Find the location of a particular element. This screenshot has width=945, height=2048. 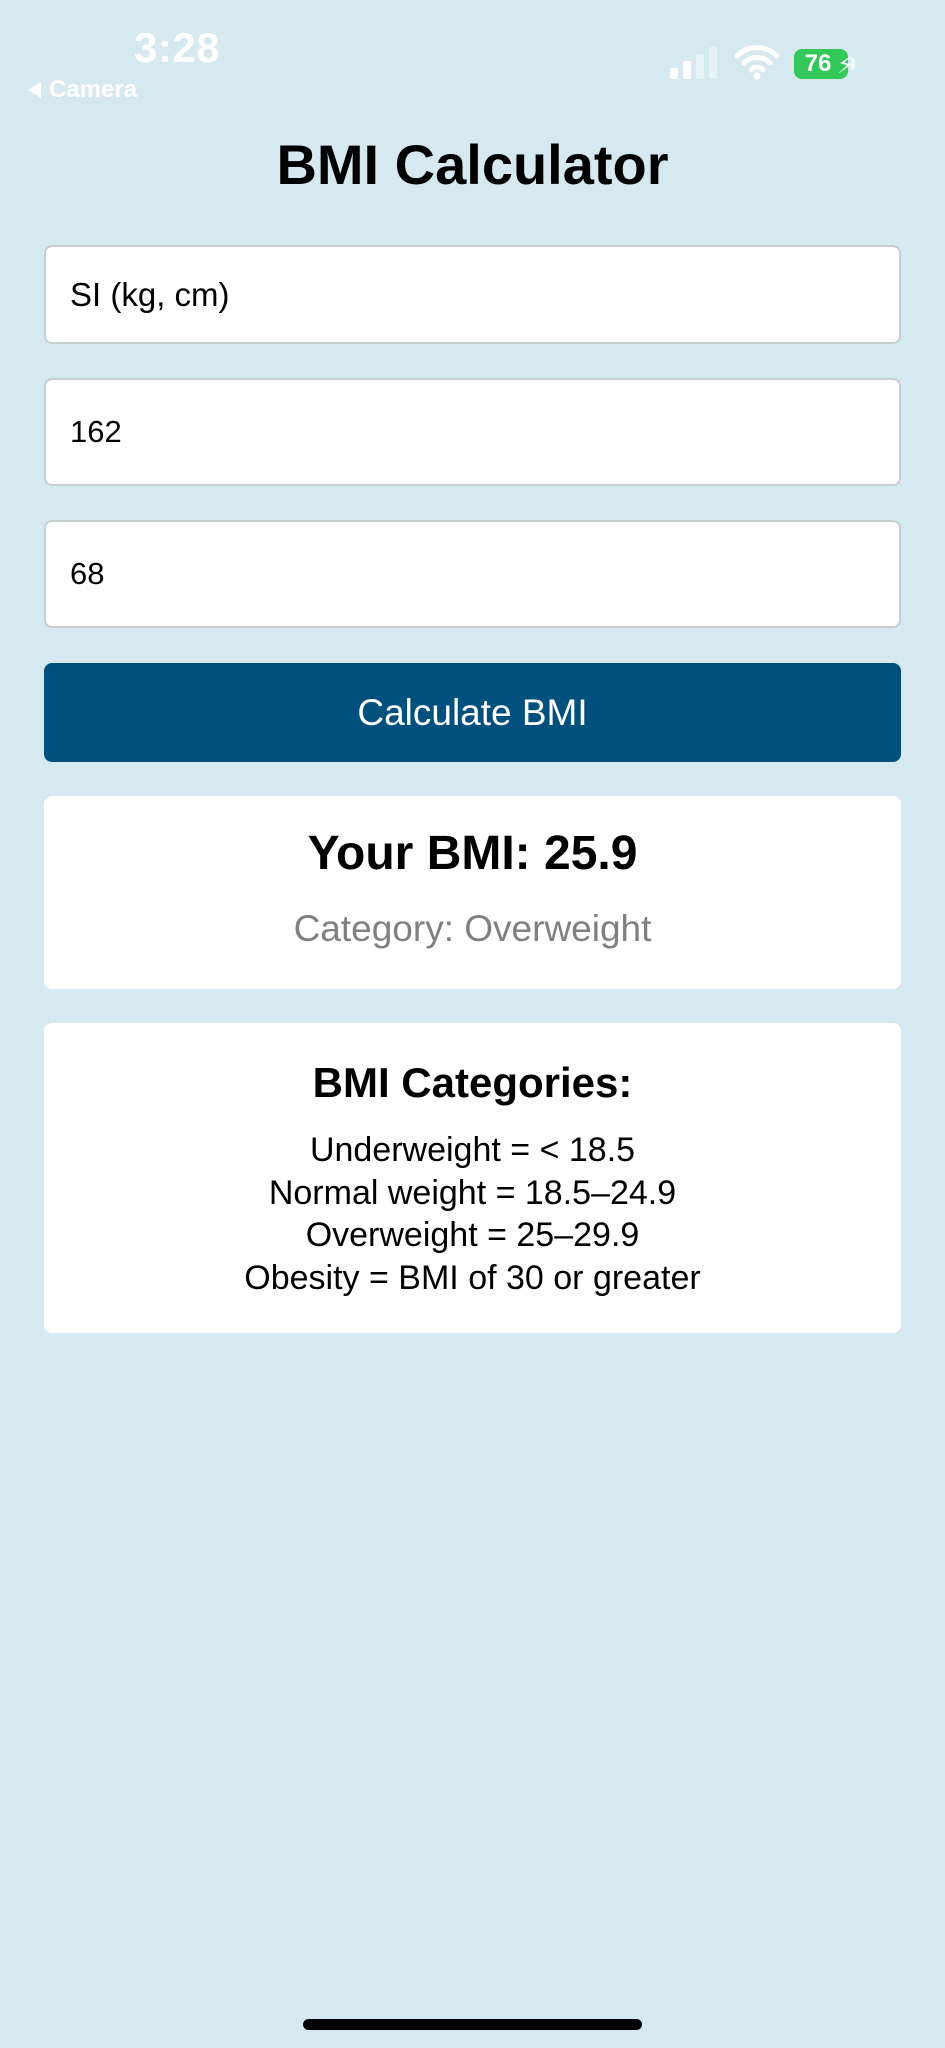

cellular-signal-icon is located at coordinates (693, 63).